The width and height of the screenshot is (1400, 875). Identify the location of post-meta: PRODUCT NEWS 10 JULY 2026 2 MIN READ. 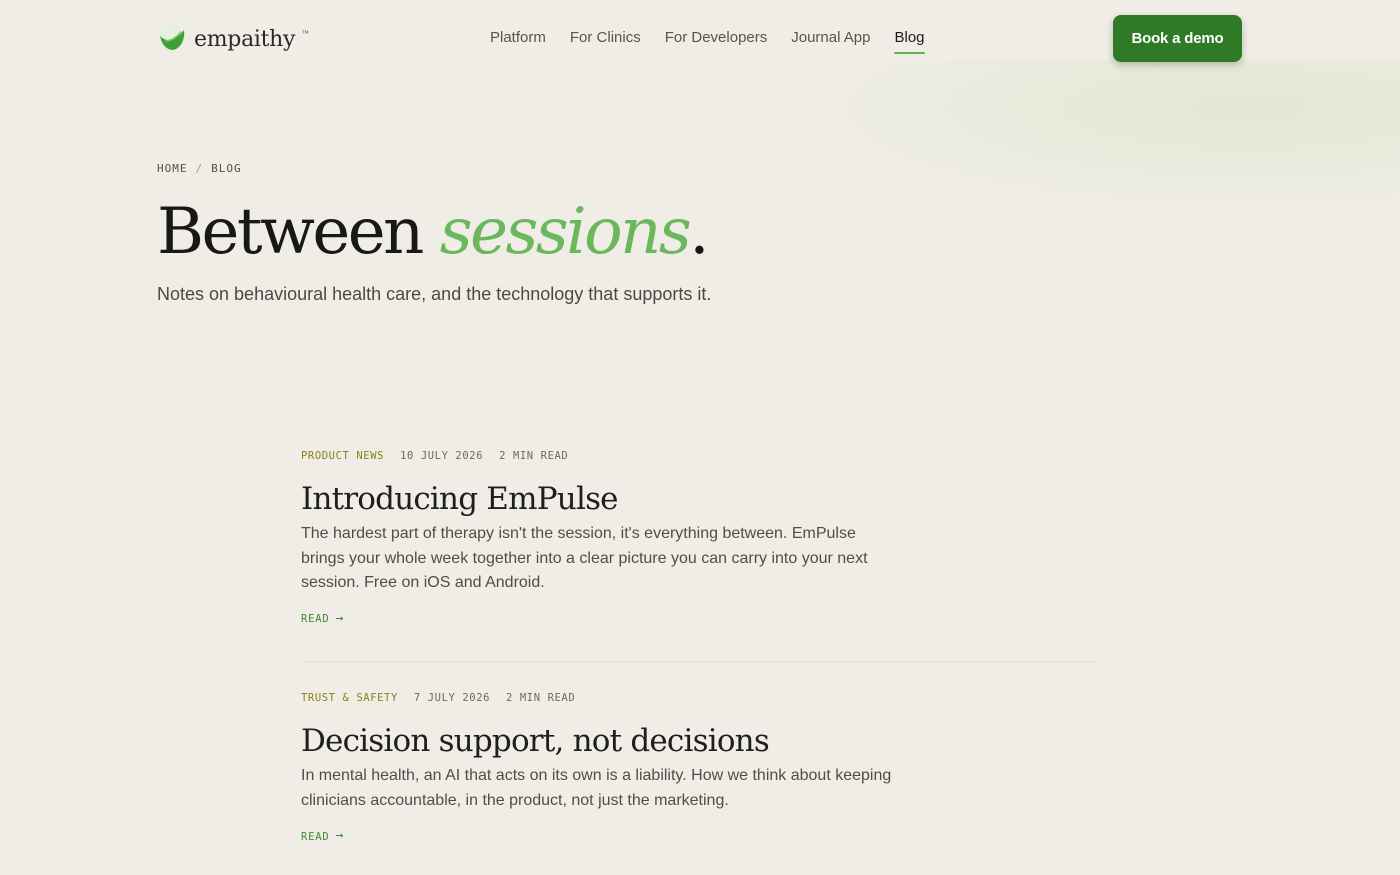
(701, 456).